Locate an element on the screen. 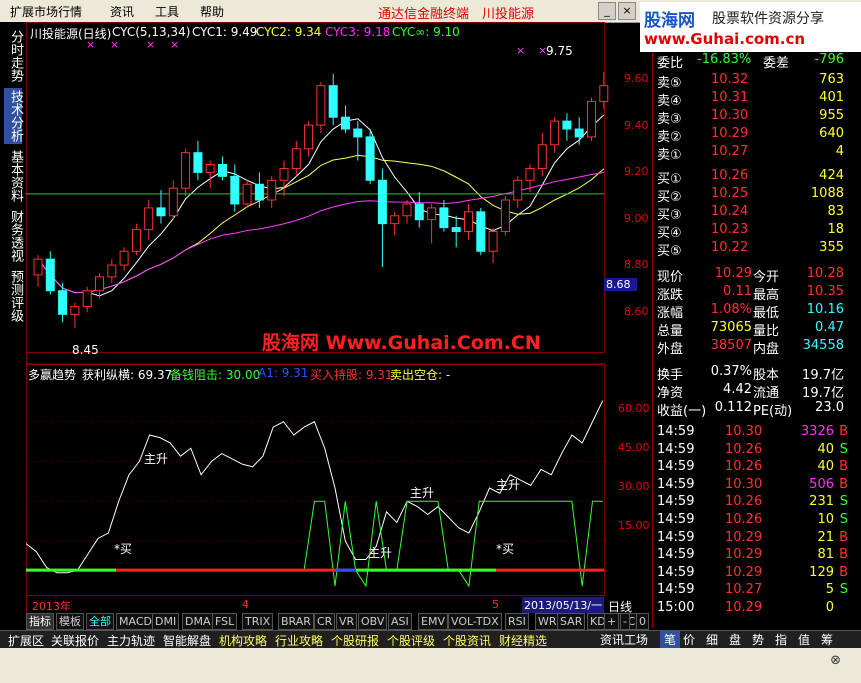  indicator-tab-fsl: FSL is located at coordinates (225, 621).